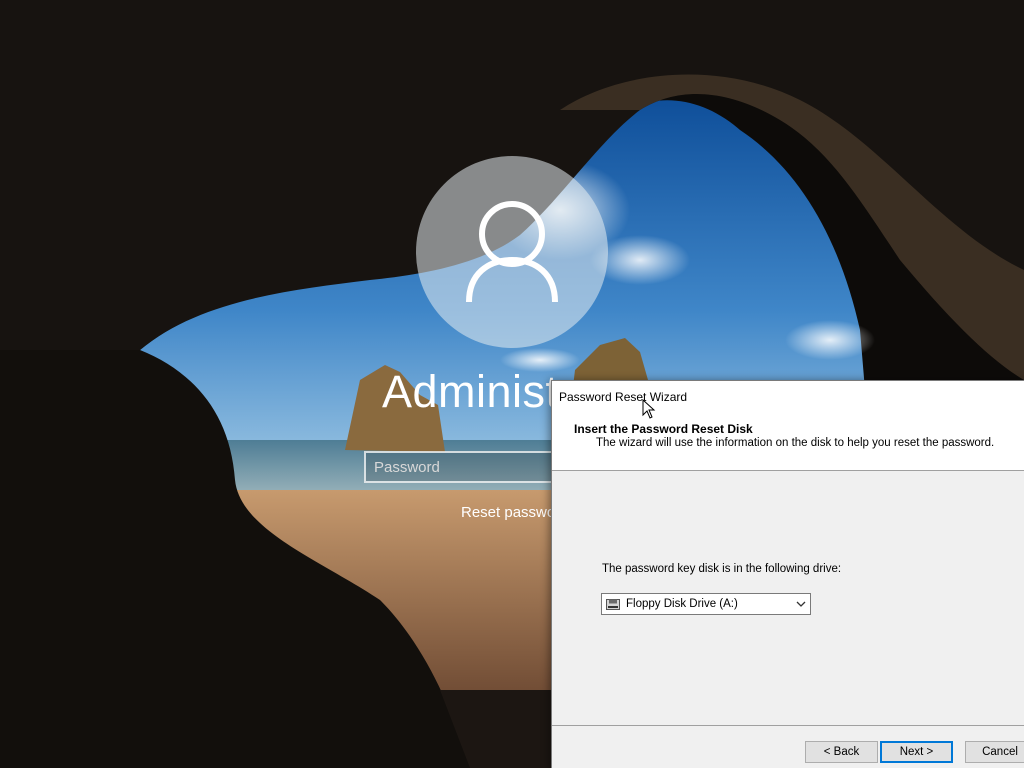 The height and width of the screenshot is (768, 1024). I want to click on back-button: < Back, so click(841, 752).